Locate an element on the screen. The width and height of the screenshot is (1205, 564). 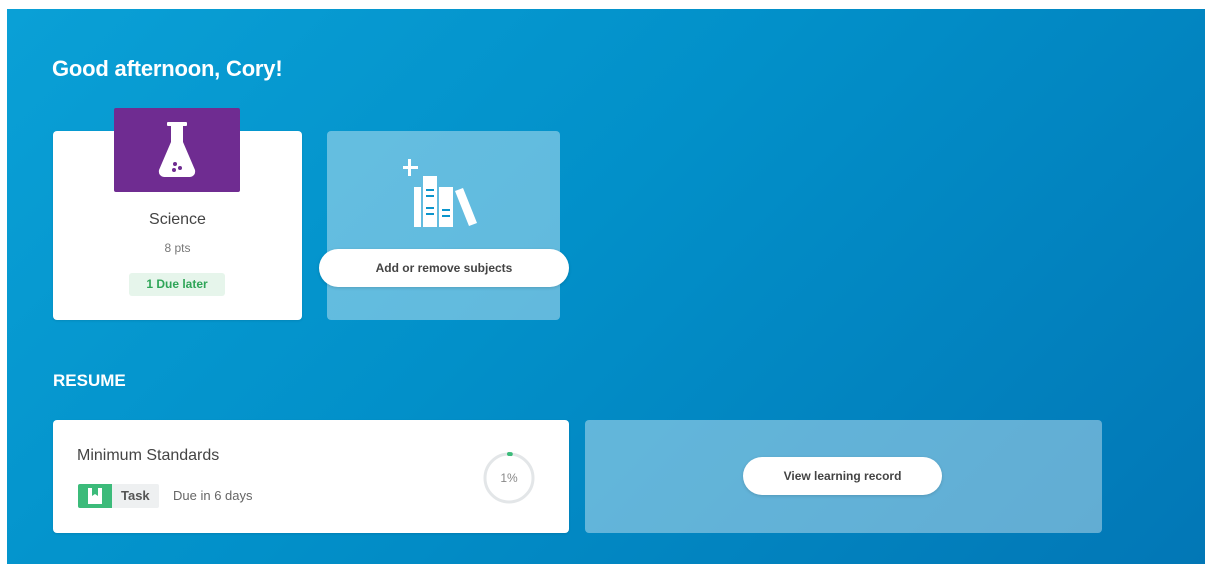
subject-points: 8 pts is located at coordinates (177, 248).